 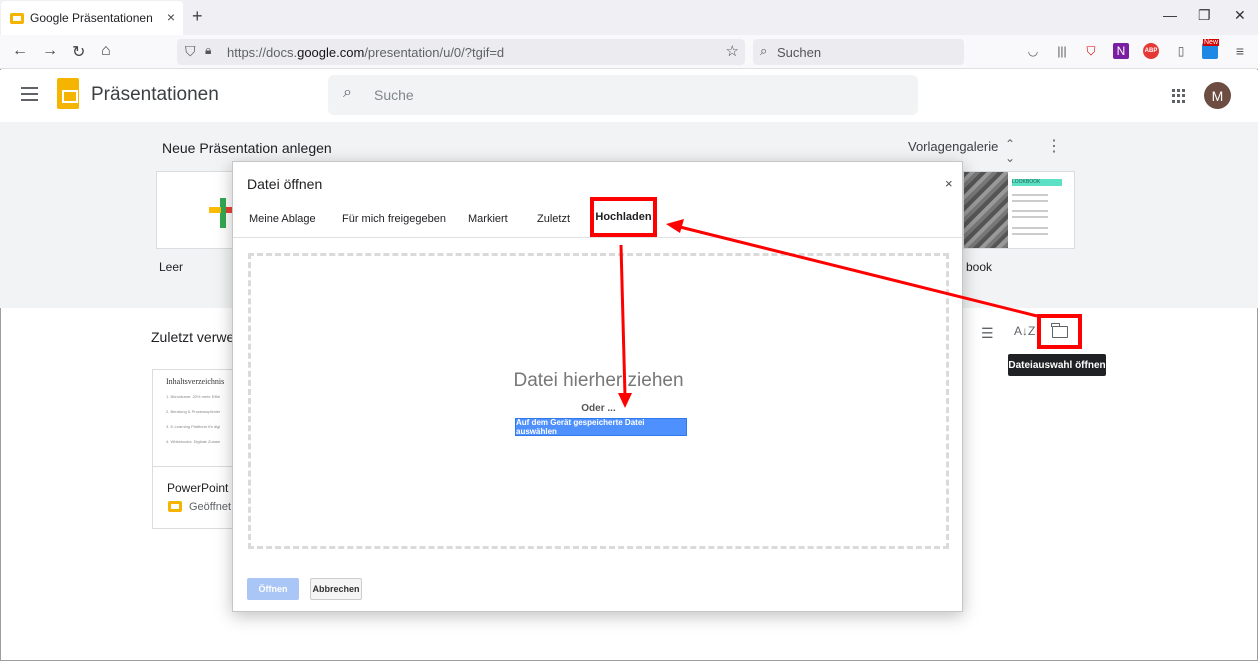 What do you see at coordinates (1037, 182) in the screenshot?
I see `template-heading: LOOKBOOK` at bounding box center [1037, 182].